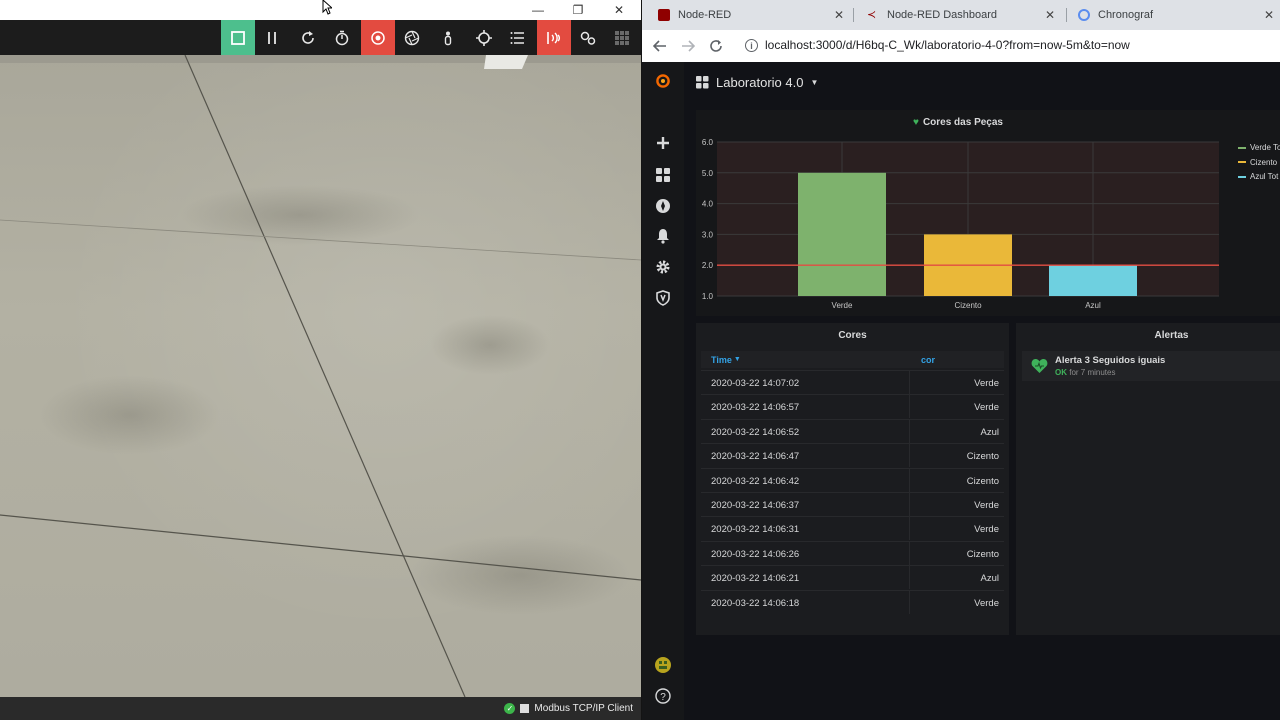 The image size is (1280, 720). Describe the element at coordinates (928, 359) in the screenshot. I see `column-header-cor: cor` at that location.